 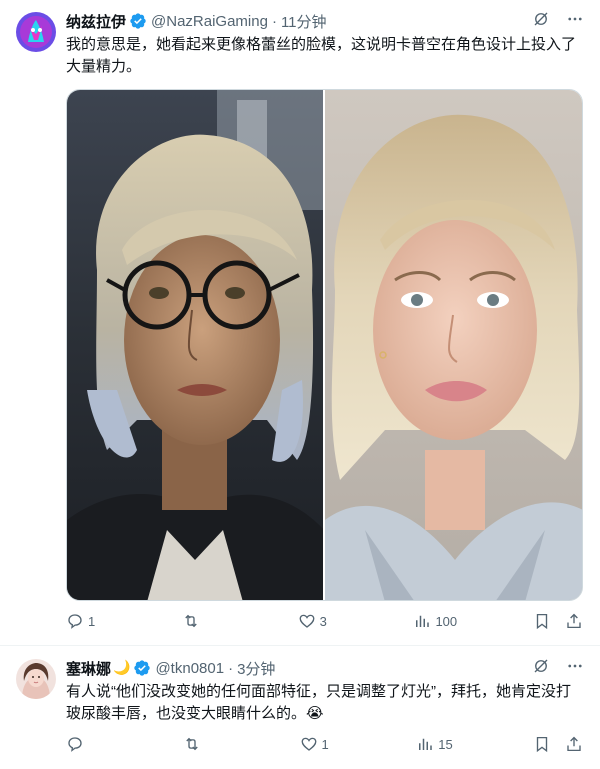 I want to click on views-count: 100, so click(x=446, y=621).